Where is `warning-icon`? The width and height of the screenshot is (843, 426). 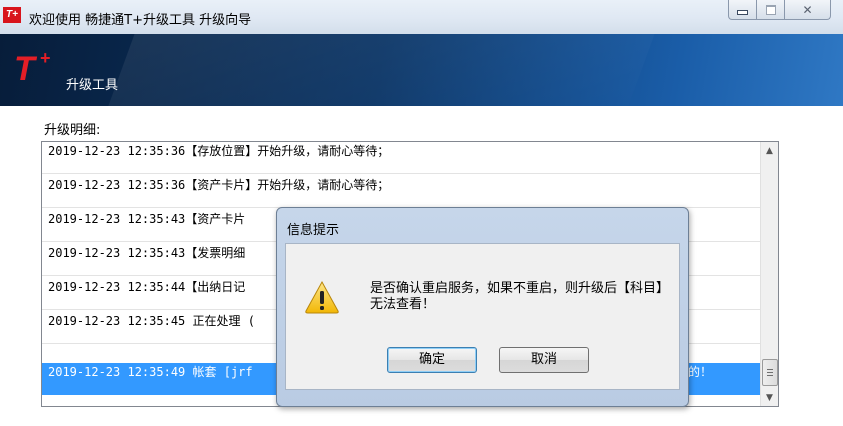 warning-icon is located at coordinates (322, 297).